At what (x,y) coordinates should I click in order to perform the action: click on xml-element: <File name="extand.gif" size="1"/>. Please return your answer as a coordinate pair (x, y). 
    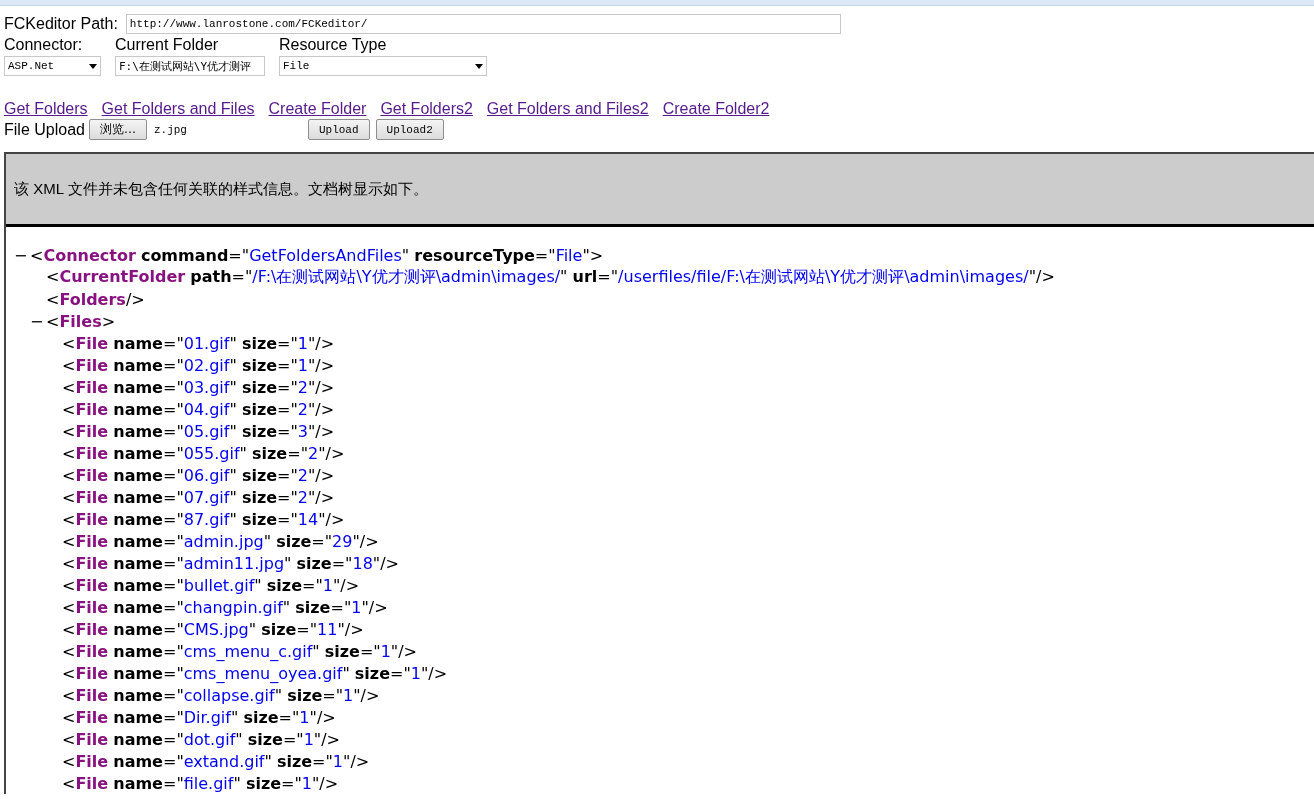
    Looking at the image, I should click on (216, 761).